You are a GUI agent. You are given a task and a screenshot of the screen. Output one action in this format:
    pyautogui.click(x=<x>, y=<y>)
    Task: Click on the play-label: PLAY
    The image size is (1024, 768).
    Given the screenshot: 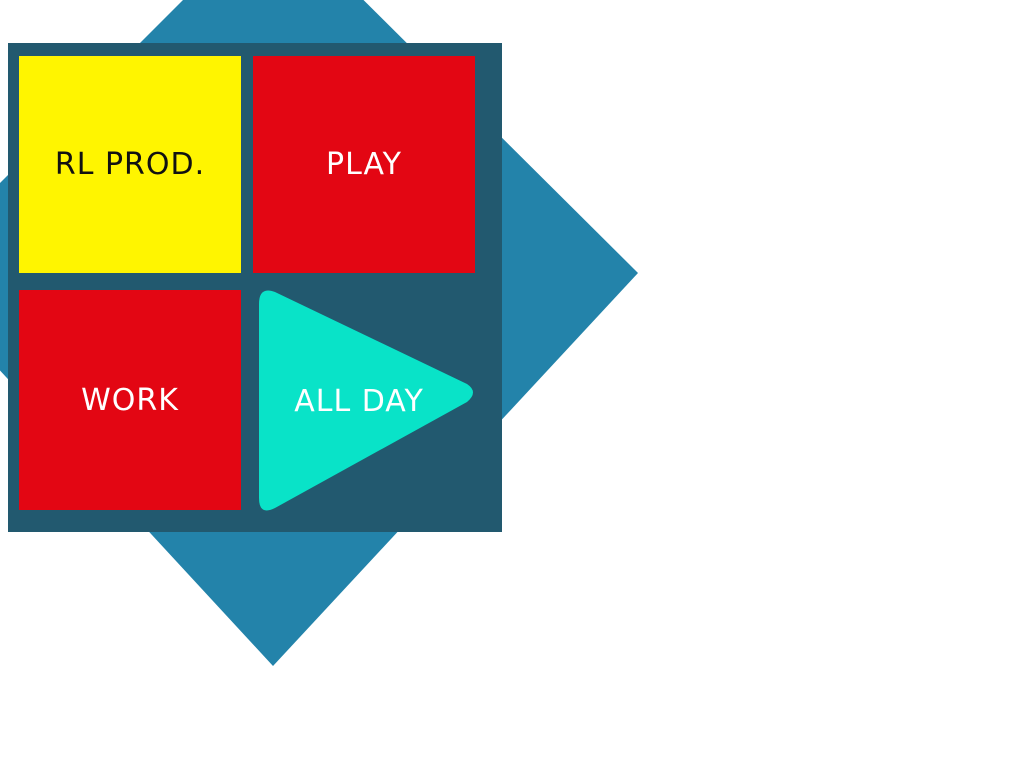 What is the action you would take?
    pyautogui.click(x=363, y=164)
    